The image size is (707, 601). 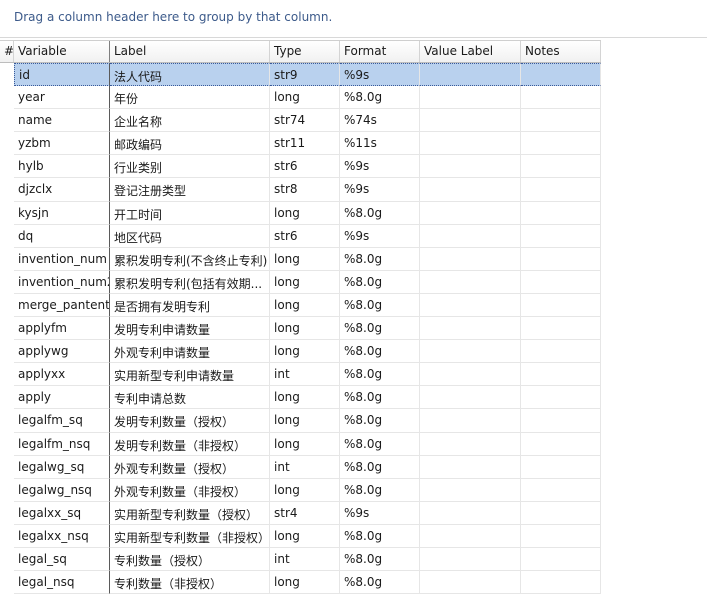 What do you see at coordinates (561, 51) in the screenshot?
I see `column-header-notes: Notes` at bounding box center [561, 51].